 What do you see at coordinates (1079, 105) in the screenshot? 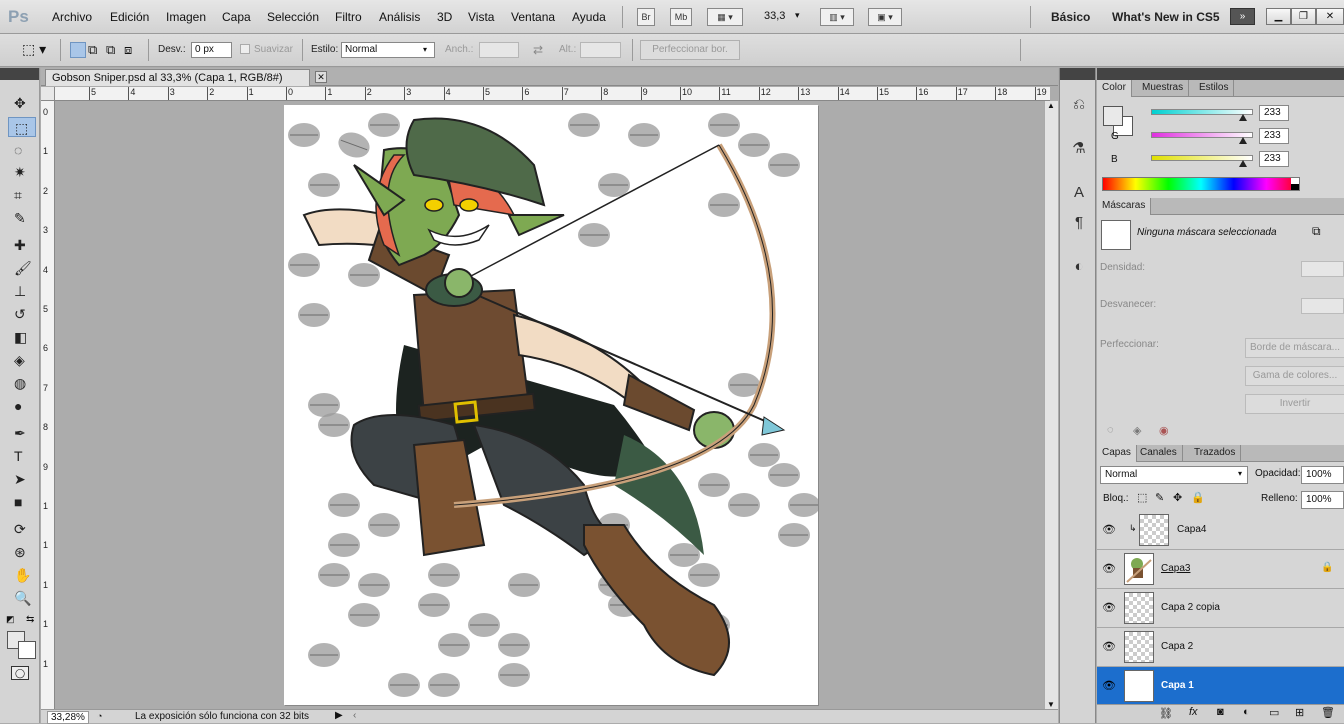
I see `history-panel-icon: ⎌` at bounding box center [1079, 105].